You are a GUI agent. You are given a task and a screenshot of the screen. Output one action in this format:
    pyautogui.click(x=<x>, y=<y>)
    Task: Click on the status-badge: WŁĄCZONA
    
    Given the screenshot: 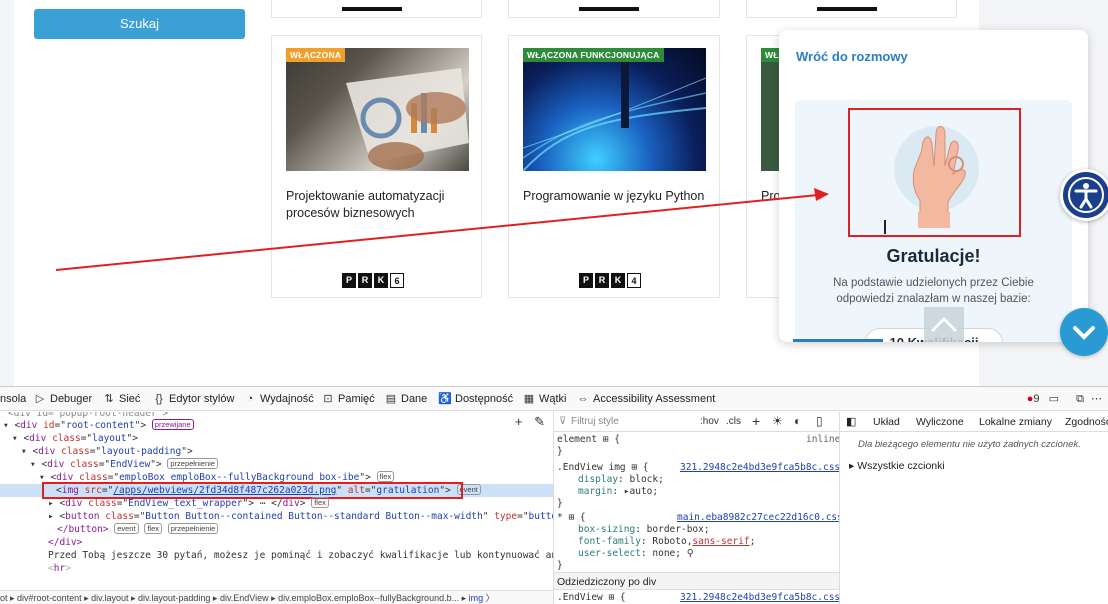 What is the action you would take?
    pyautogui.click(x=316, y=55)
    